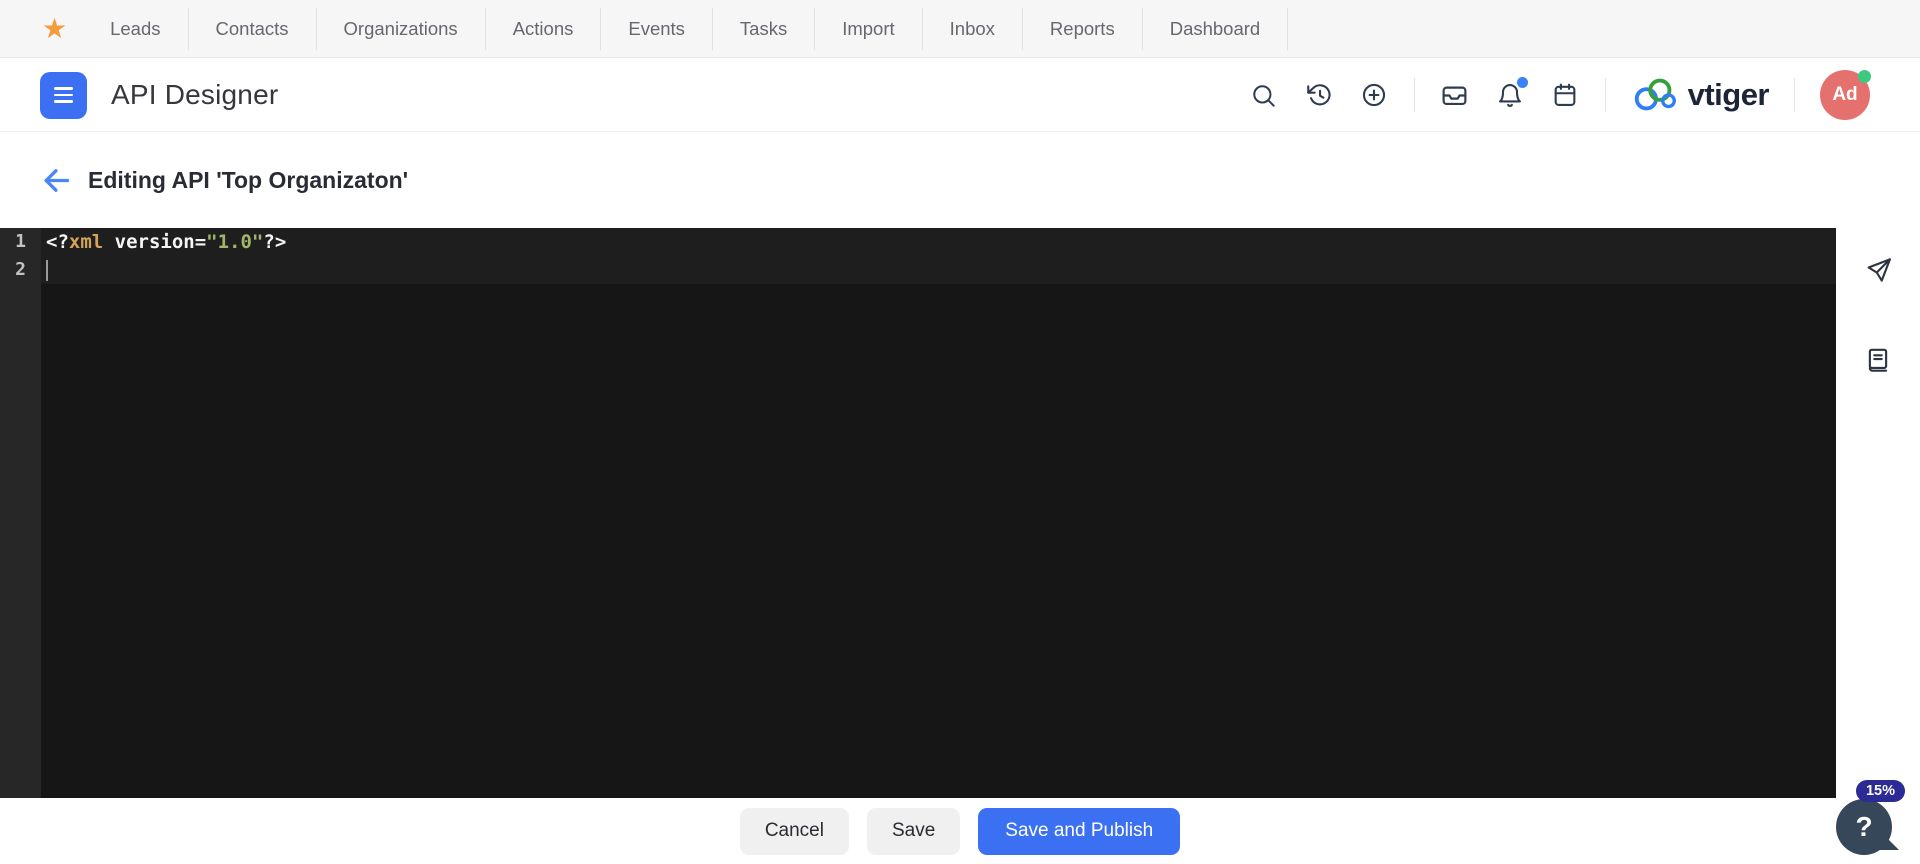 This screenshot has width=1920, height=864. I want to click on favorites-star-icon: ★, so click(54, 28).